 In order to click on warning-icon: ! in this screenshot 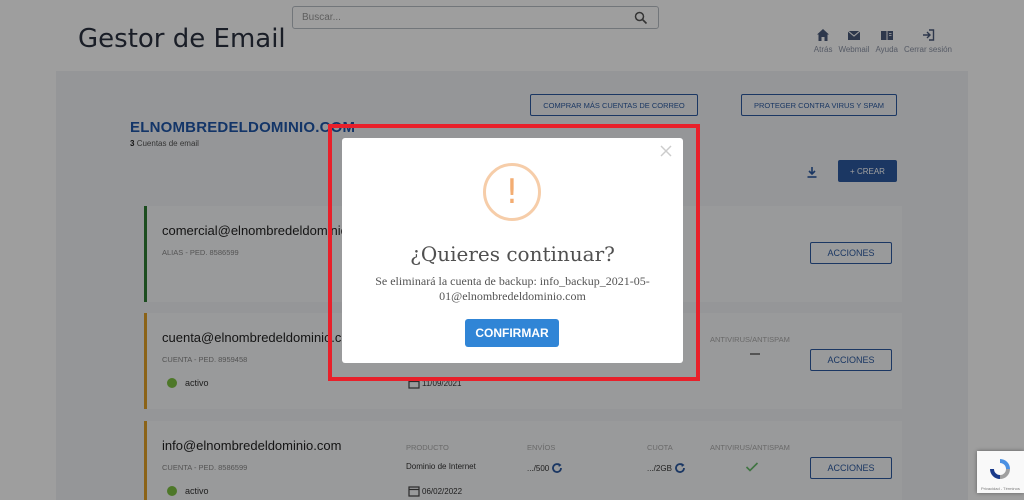, I will do `click(512, 192)`.